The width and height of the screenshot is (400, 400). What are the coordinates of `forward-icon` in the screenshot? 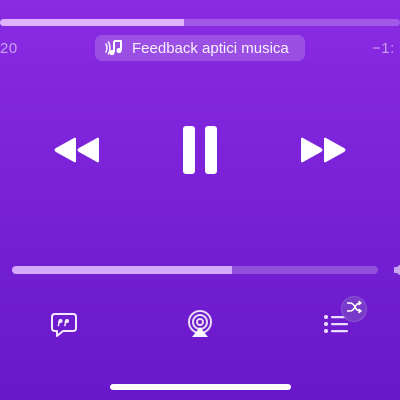 It's located at (324, 150).